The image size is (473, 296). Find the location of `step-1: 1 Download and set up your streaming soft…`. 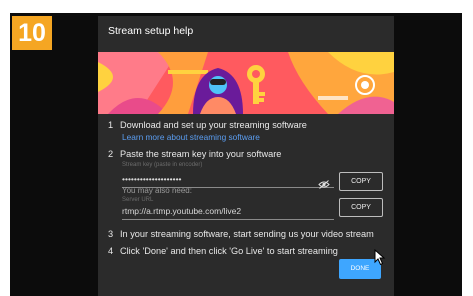

step-1: 1 Download and set up your streaming soft… is located at coordinates (207, 125).